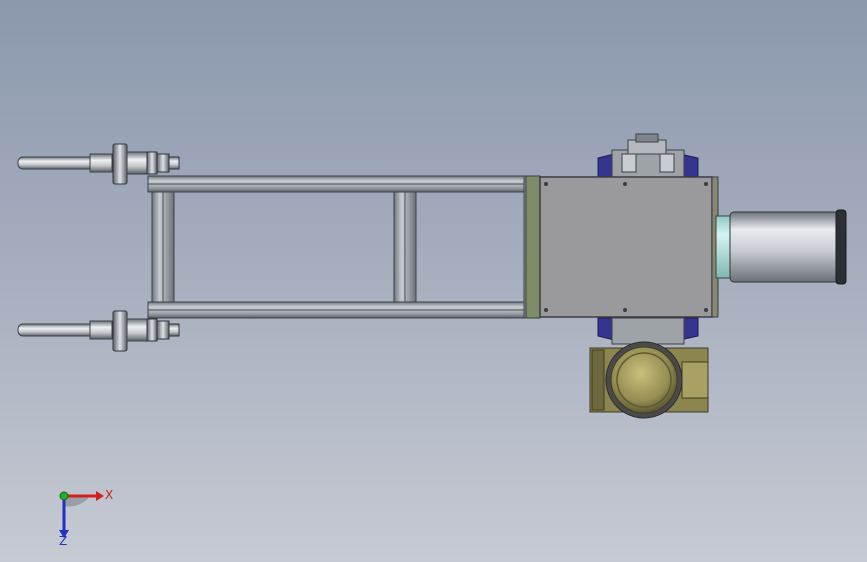 The height and width of the screenshot is (562, 867). I want to click on gear-motor, so click(649, 380).